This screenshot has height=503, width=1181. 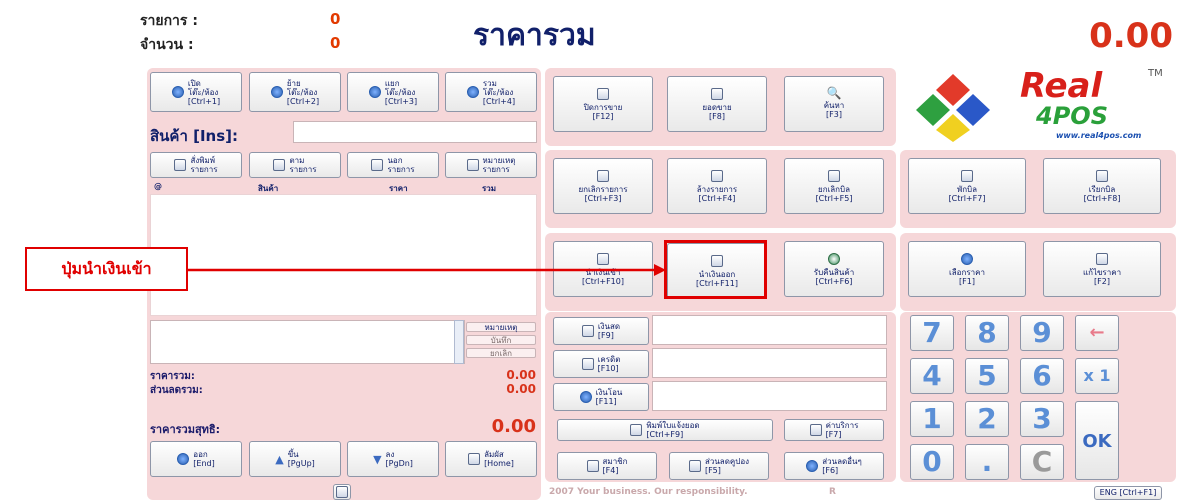 What do you see at coordinates (769, 396) in the screenshot?
I see `transfer-amount-field` at bounding box center [769, 396].